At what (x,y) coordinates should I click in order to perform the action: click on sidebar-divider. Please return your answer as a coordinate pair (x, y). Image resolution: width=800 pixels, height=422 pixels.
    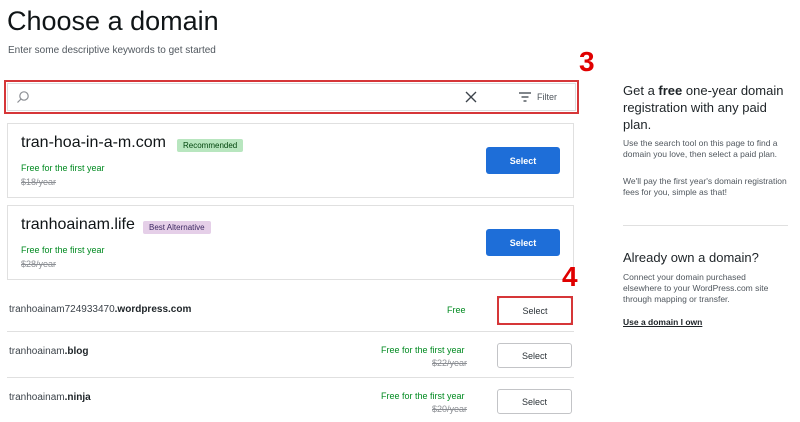
    Looking at the image, I should click on (705, 225).